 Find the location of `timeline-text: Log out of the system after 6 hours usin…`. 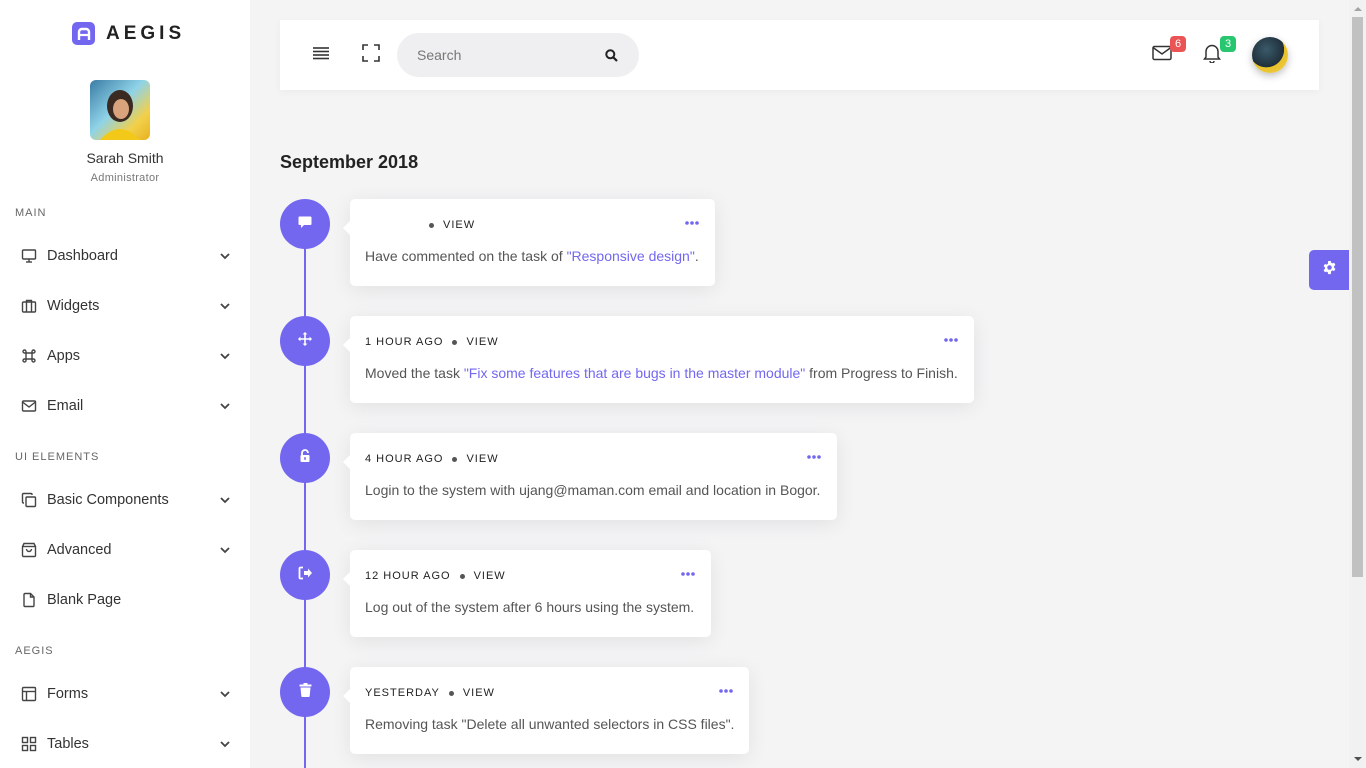

timeline-text: Log out of the system after 6 hours usin… is located at coordinates (529, 607).